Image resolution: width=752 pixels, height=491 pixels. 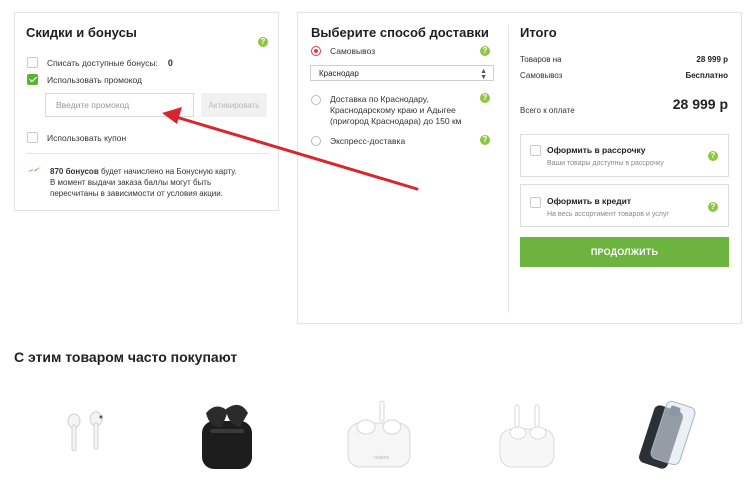 I want to click on credit-sub: На весь ассортимент товаров и услуг, so click(x=608, y=214).